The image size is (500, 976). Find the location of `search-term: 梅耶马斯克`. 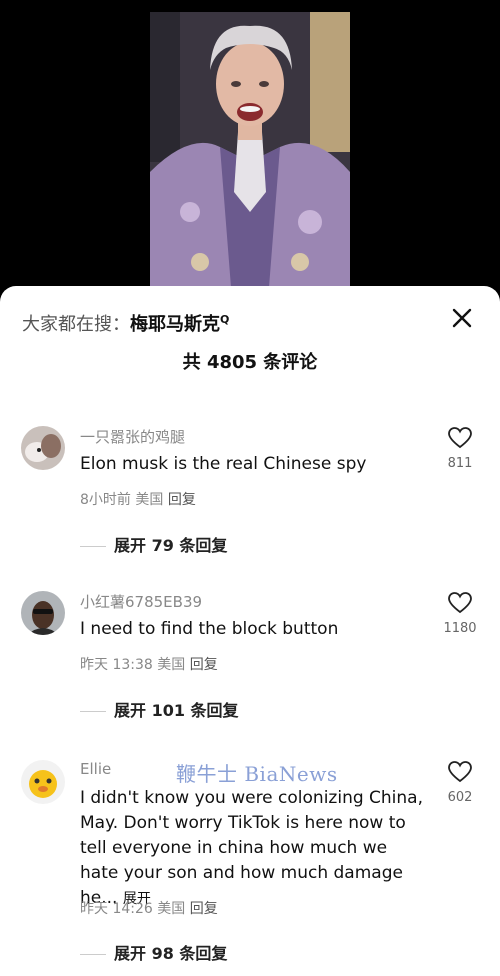

search-term: 梅耶马斯克 is located at coordinates (175, 324).